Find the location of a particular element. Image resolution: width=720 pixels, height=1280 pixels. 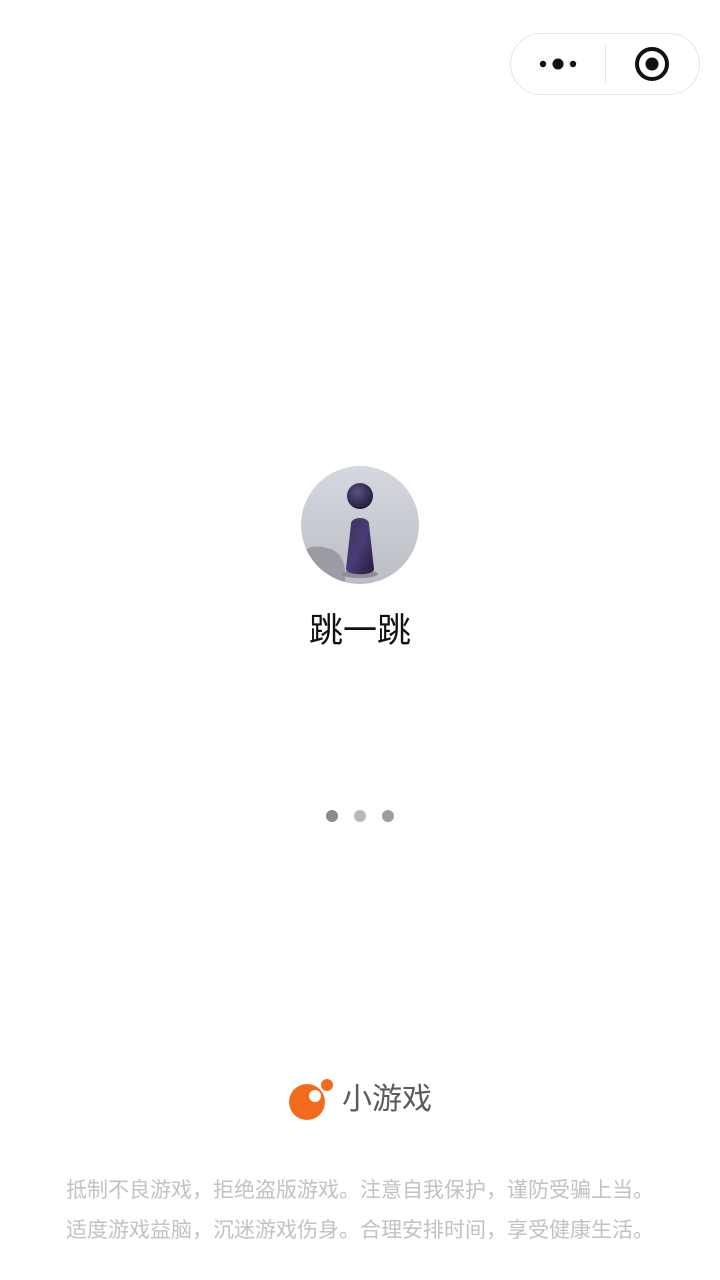

more-button is located at coordinates (558, 64).